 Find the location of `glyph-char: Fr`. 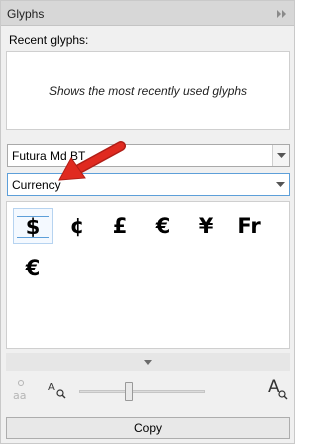

glyph-char: Fr is located at coordinates (249, 226).